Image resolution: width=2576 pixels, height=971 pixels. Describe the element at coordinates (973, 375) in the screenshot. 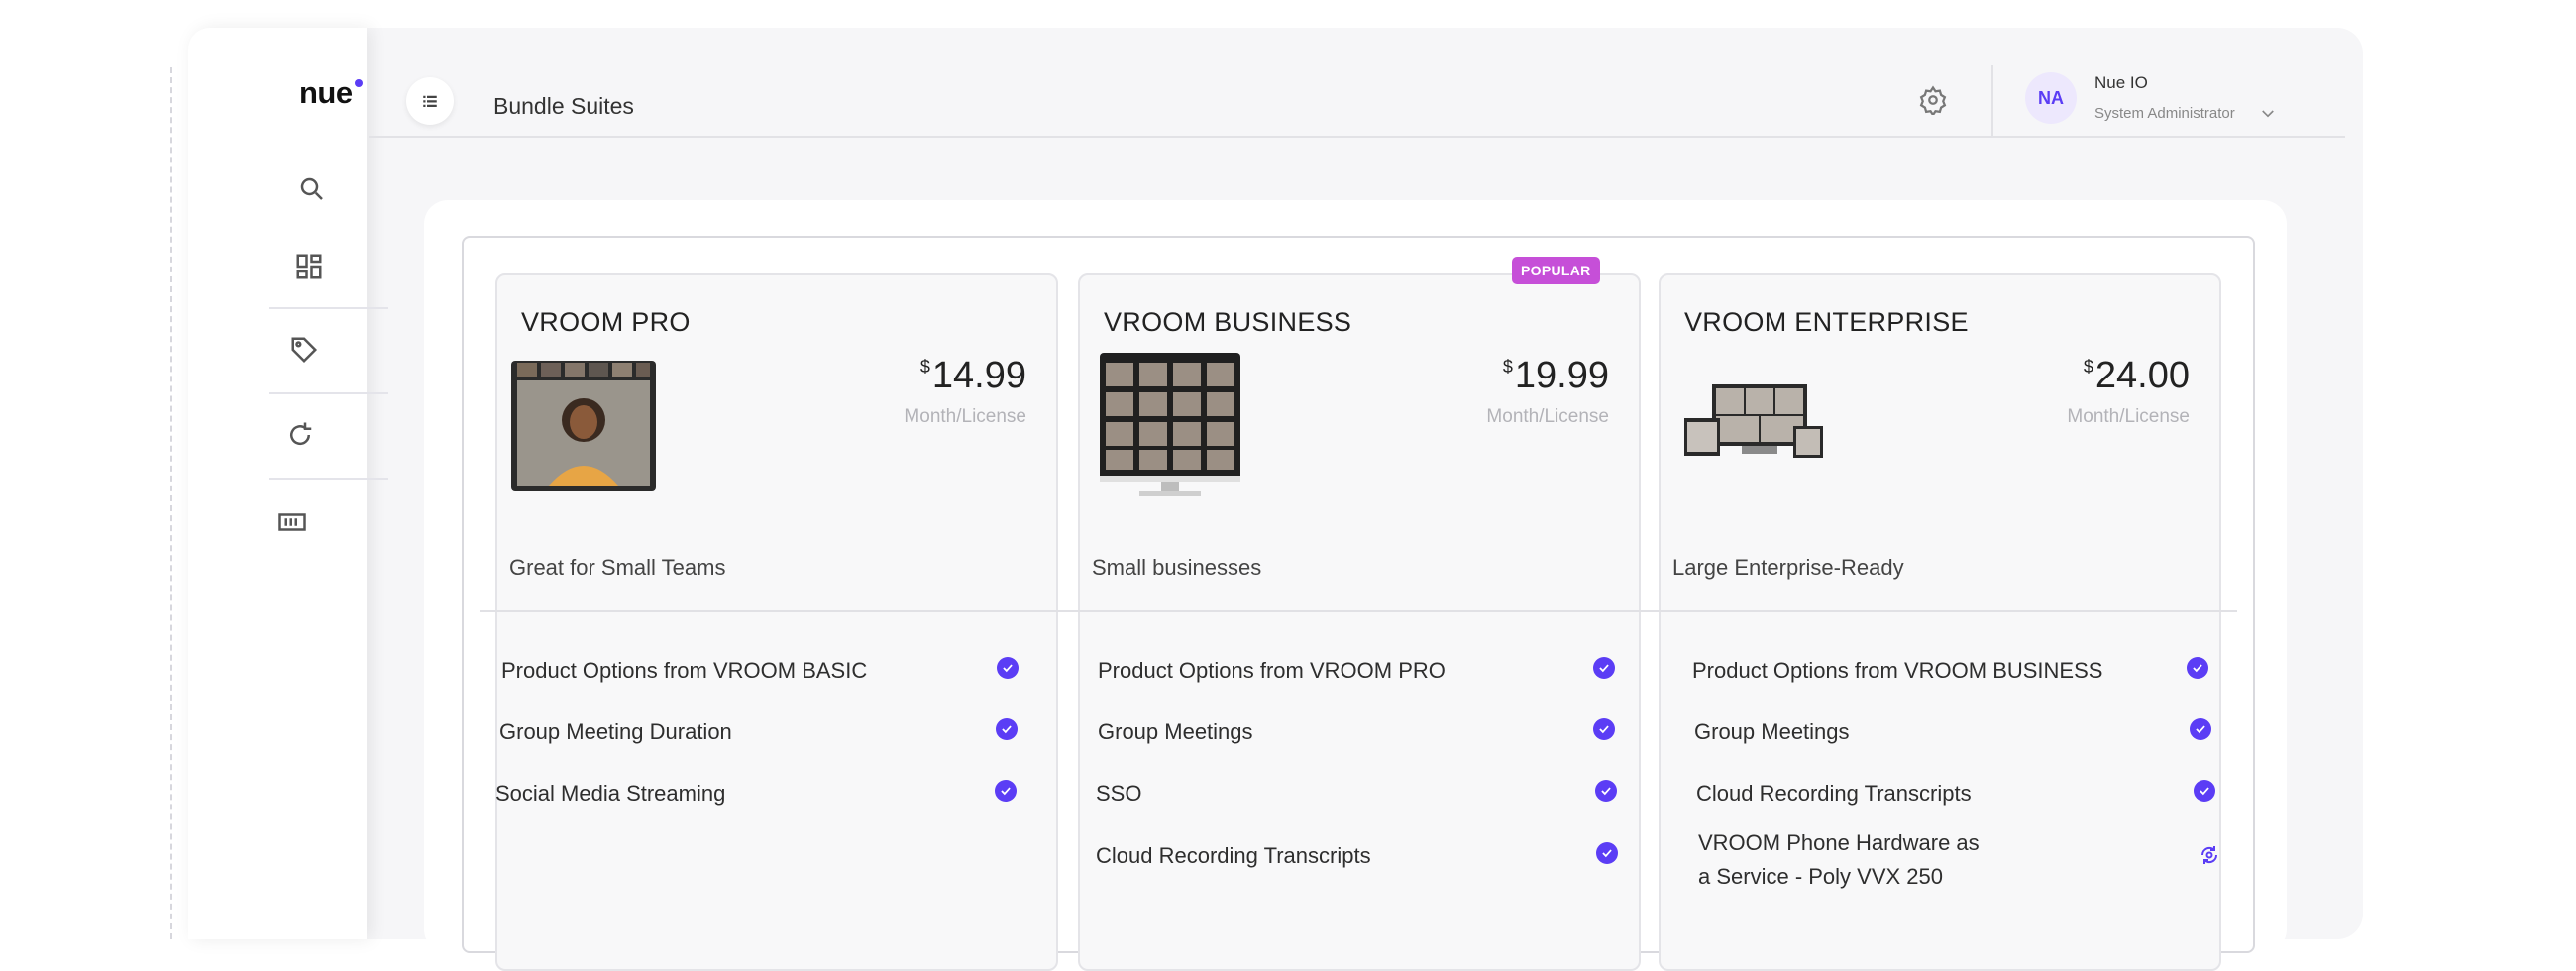

I see `plan-price: $14.99` at that location.